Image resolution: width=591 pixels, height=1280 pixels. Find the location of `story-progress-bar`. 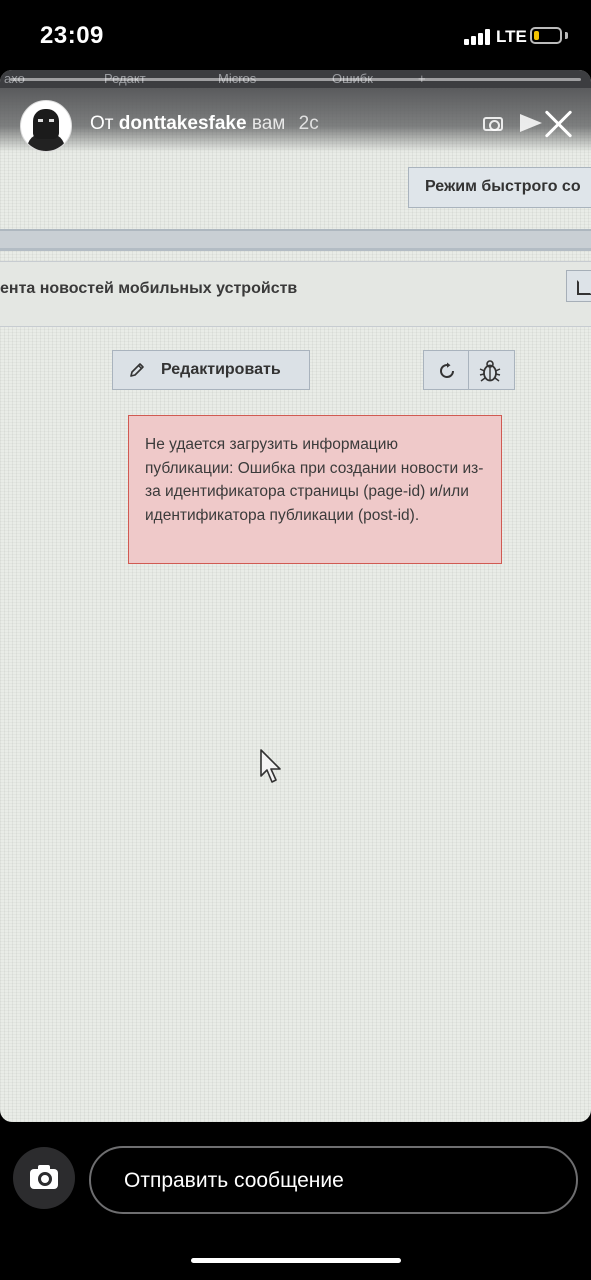

story-progress-bar is located at coordinates (295, 79).